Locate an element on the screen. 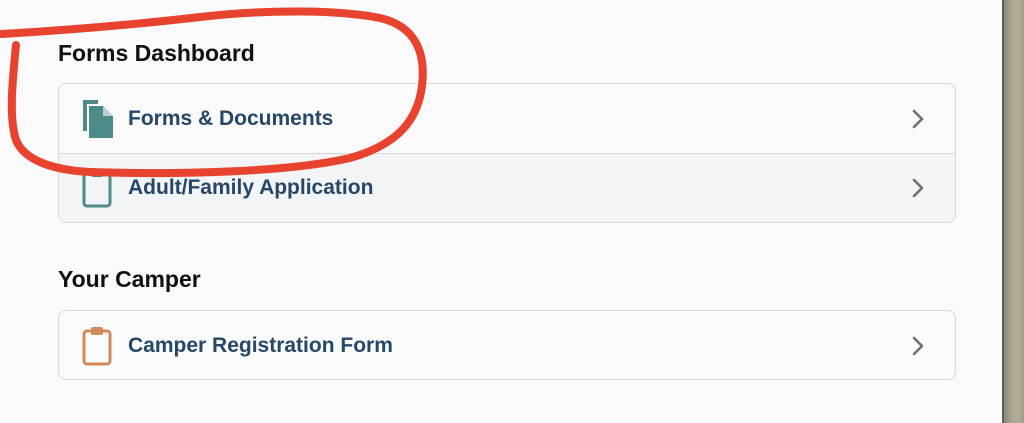  camper-registration-form-item: Camper Registration Form is located at coordinates (507, 345).